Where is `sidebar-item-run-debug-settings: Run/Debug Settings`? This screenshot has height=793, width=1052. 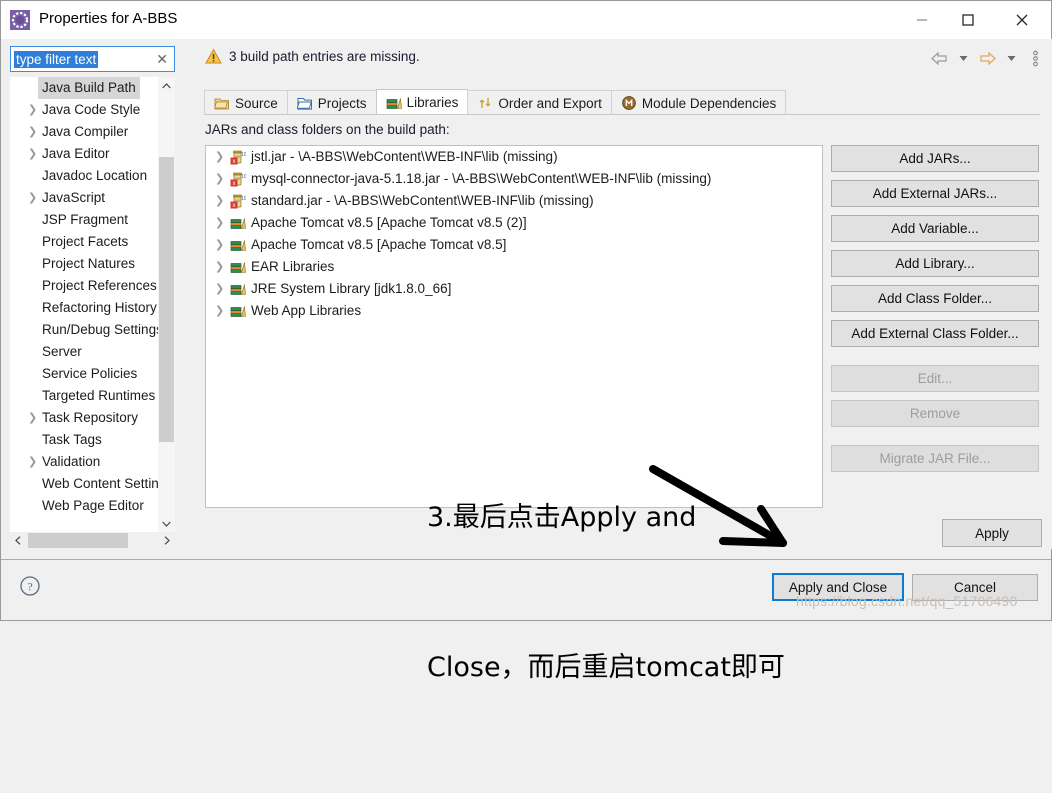 sidebar-item-run-debug-settings: Run/Debug Settings is located at coordinates (92, 330).